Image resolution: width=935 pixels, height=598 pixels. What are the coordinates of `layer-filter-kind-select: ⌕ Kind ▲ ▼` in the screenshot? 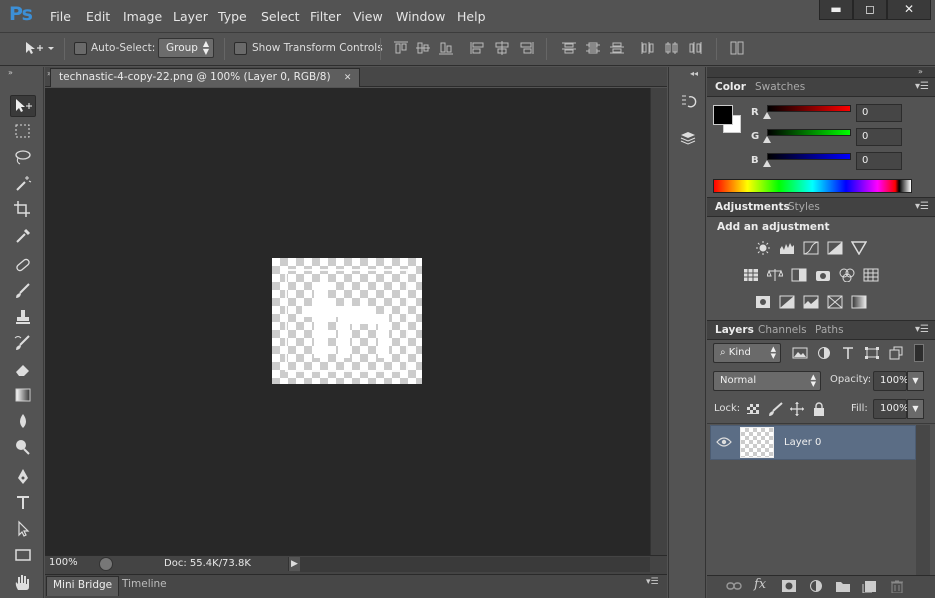 It's located at (747, 353).